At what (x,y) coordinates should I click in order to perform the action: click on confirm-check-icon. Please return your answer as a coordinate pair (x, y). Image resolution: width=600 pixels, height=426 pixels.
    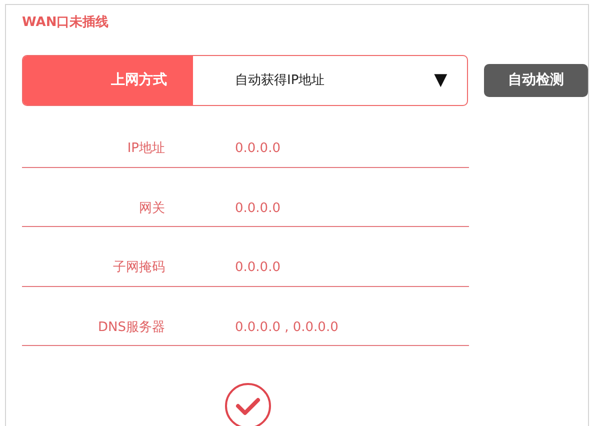
    Looking at the image, I should click on (248, 404).